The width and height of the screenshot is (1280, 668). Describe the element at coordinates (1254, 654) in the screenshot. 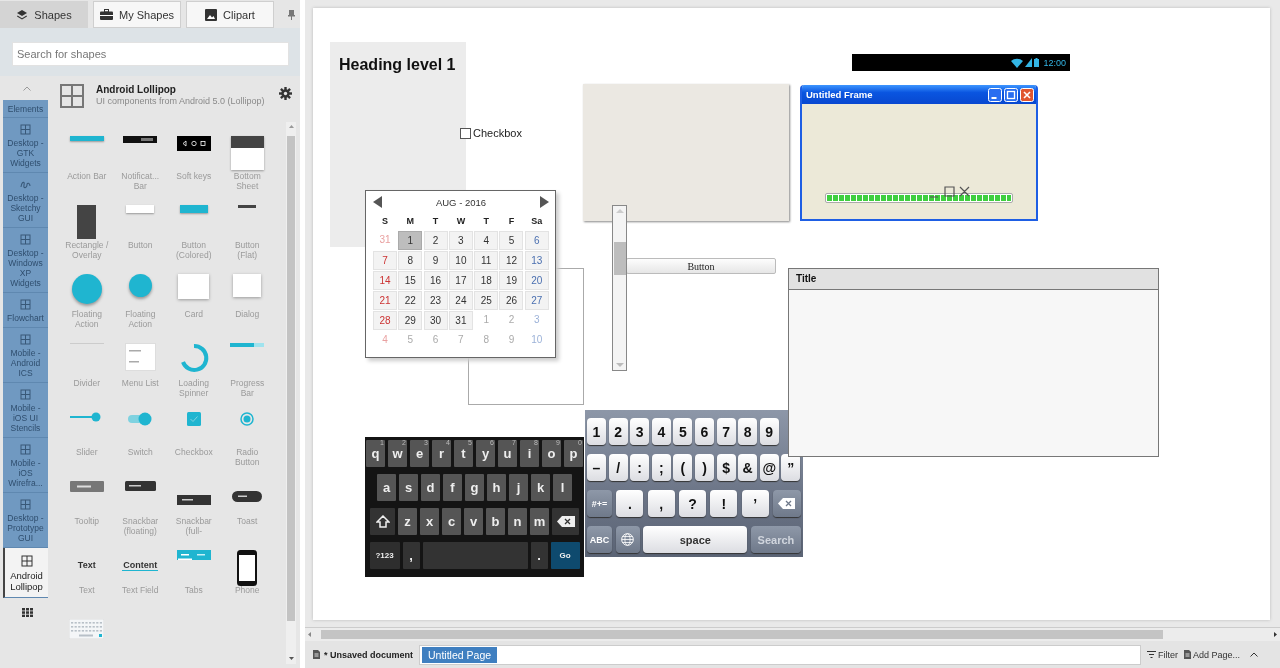

I see `caret-icon` at that location.